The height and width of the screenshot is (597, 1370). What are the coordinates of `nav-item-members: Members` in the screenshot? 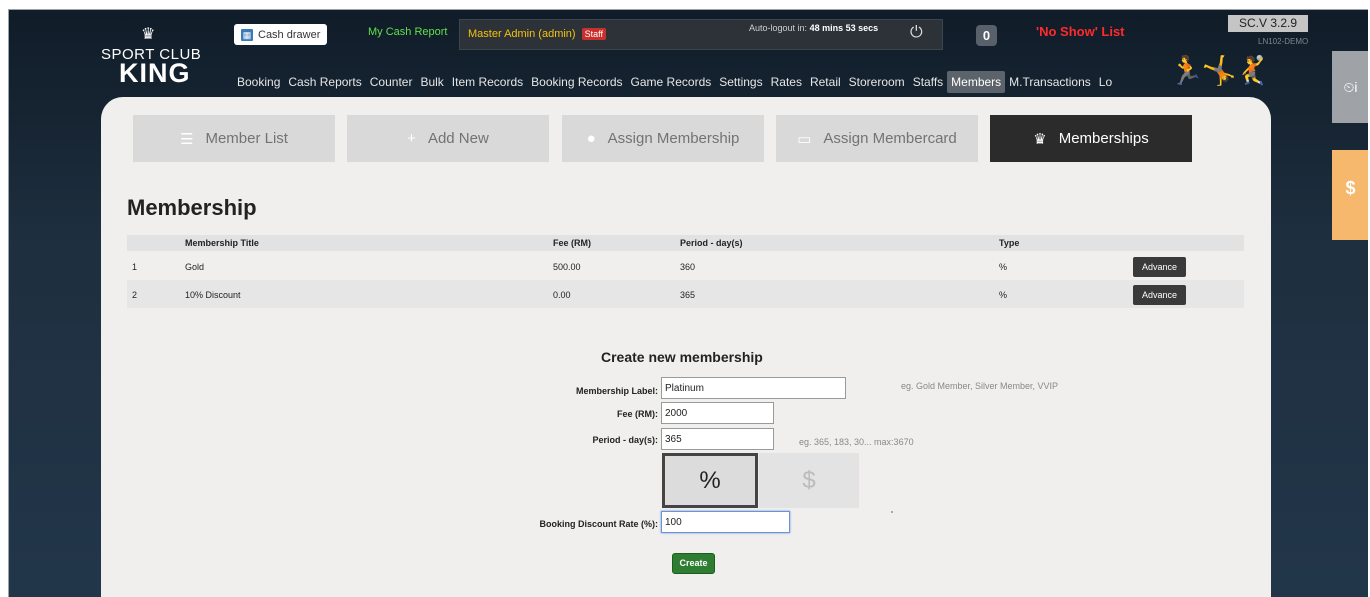 It's located at (976, 82).